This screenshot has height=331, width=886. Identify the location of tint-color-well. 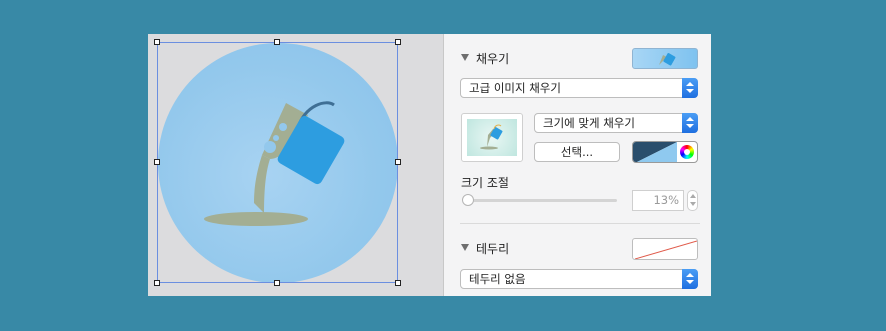
(665, 152).